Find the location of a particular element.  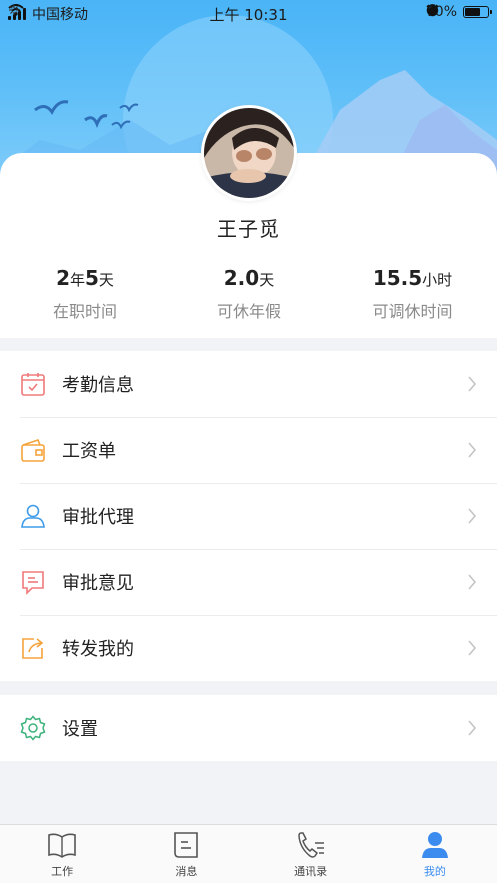

menu-item-payslip: 工资单 is located at coordinates (248, 450).